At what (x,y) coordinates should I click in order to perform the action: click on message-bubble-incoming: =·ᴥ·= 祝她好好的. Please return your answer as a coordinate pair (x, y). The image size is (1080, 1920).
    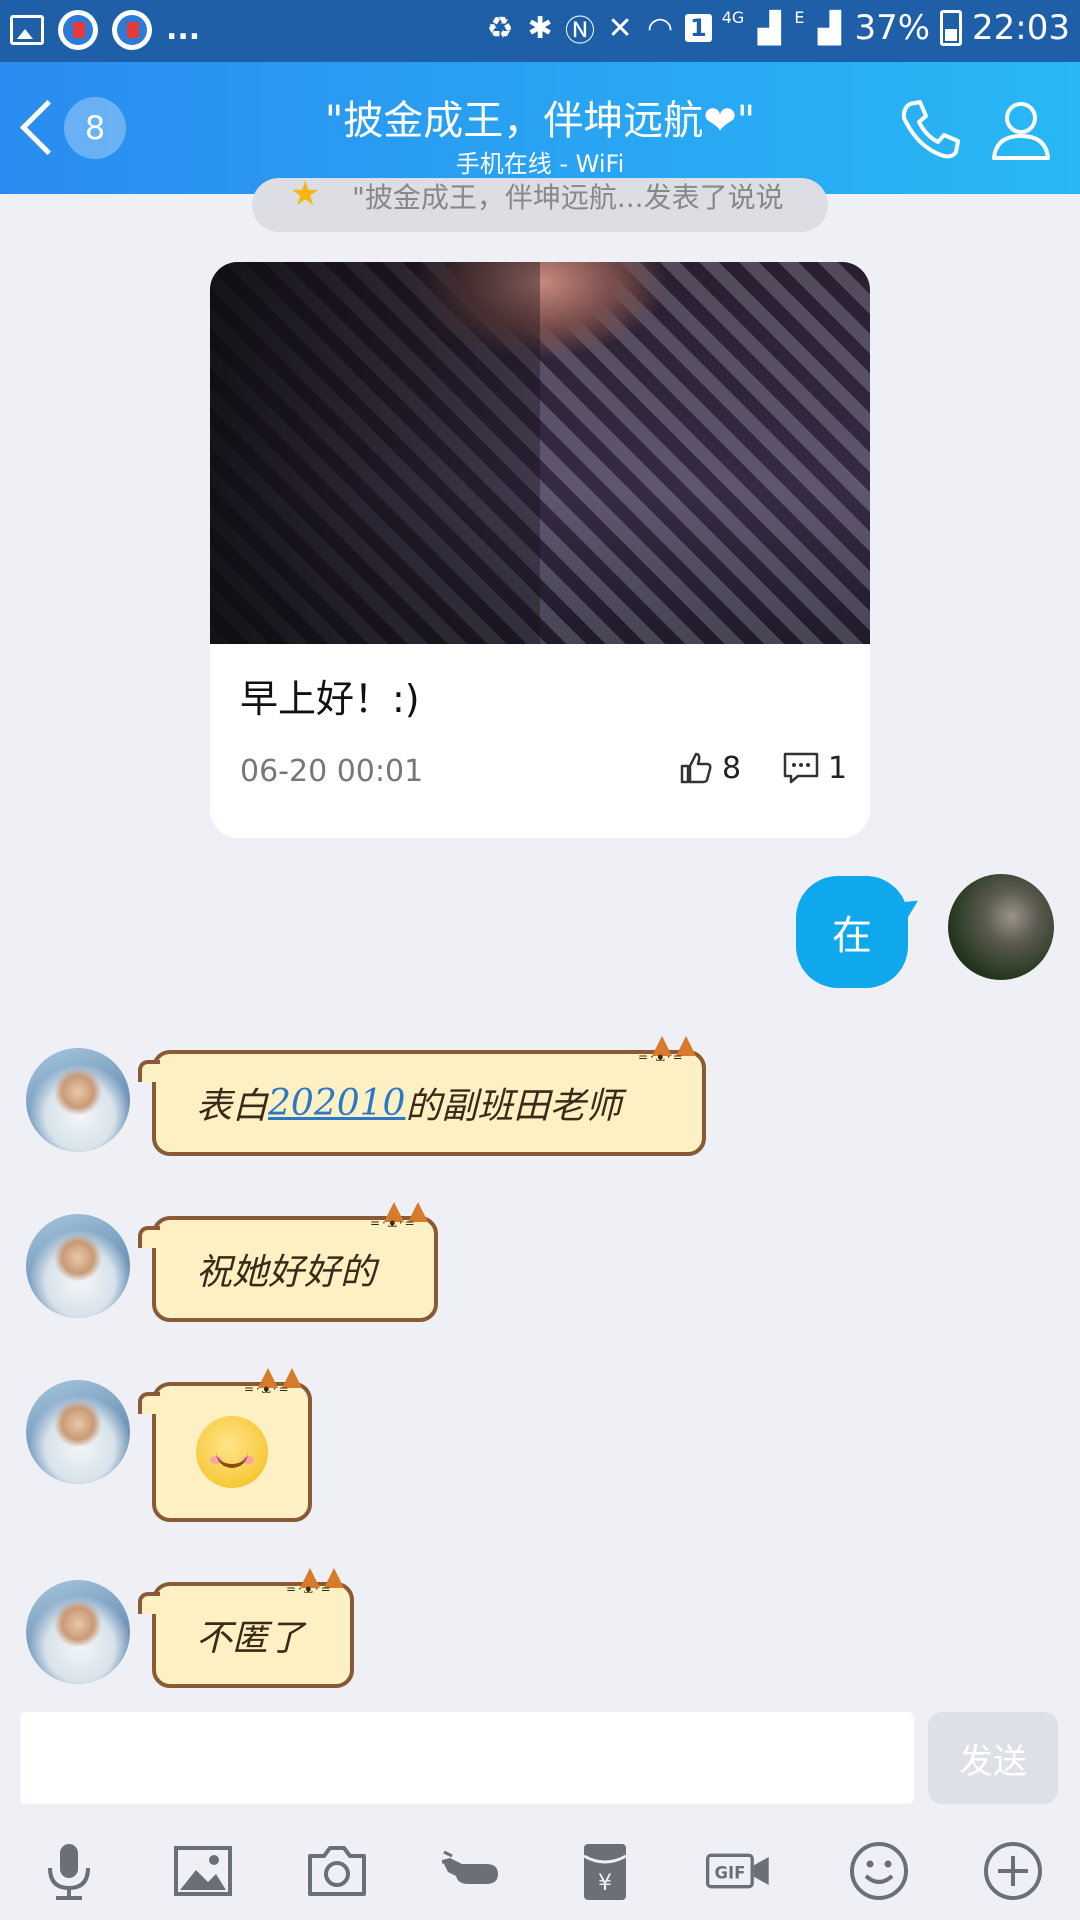
    Looking at the image, I should click on (288, 1262).